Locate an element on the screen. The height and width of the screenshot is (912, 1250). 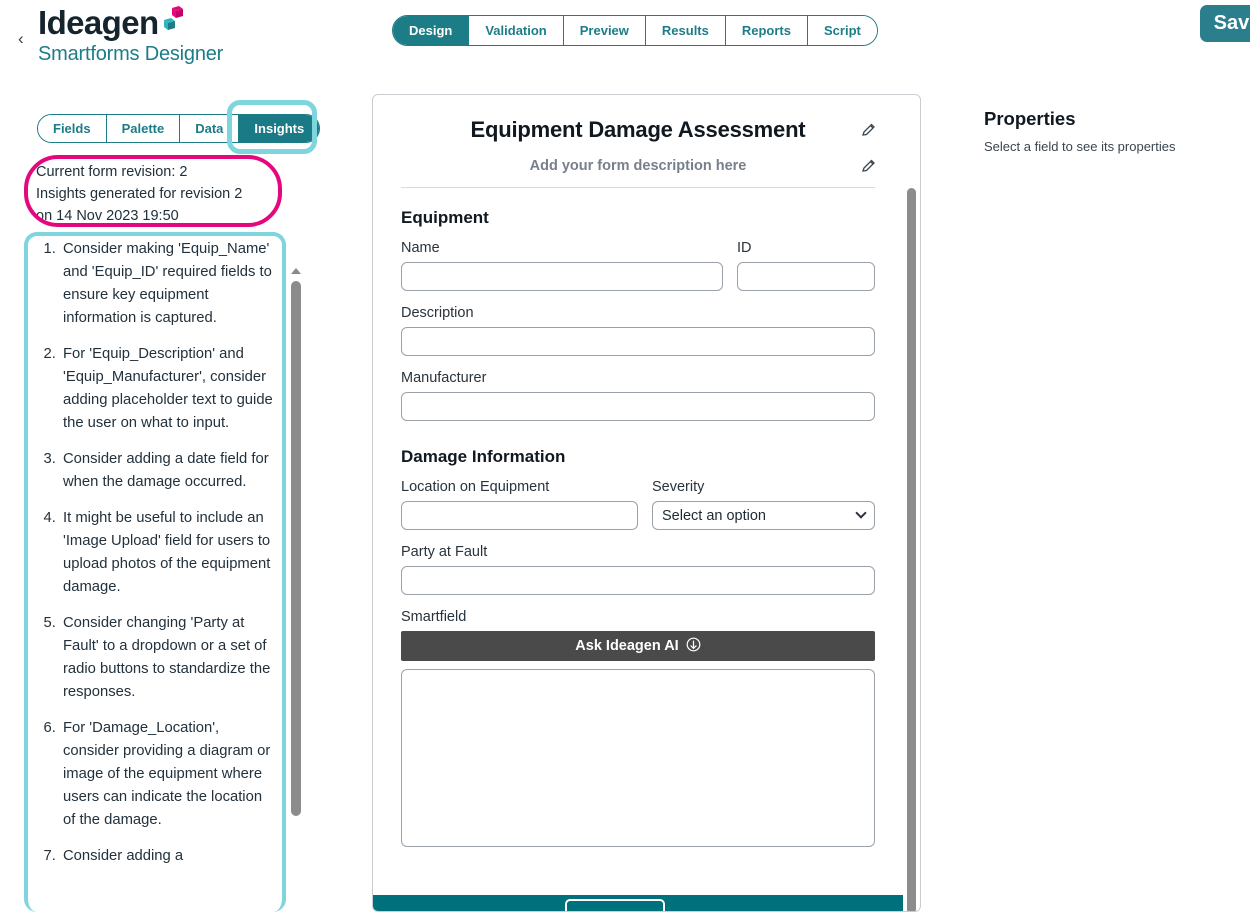
form-description: Add your form description here is located at coordinates (638, 166).